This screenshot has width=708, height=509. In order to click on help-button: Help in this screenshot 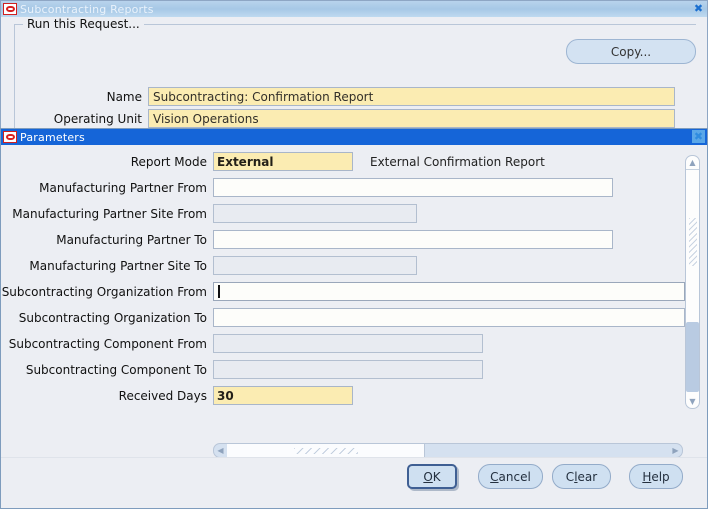, I will do `click(656, 476)`.